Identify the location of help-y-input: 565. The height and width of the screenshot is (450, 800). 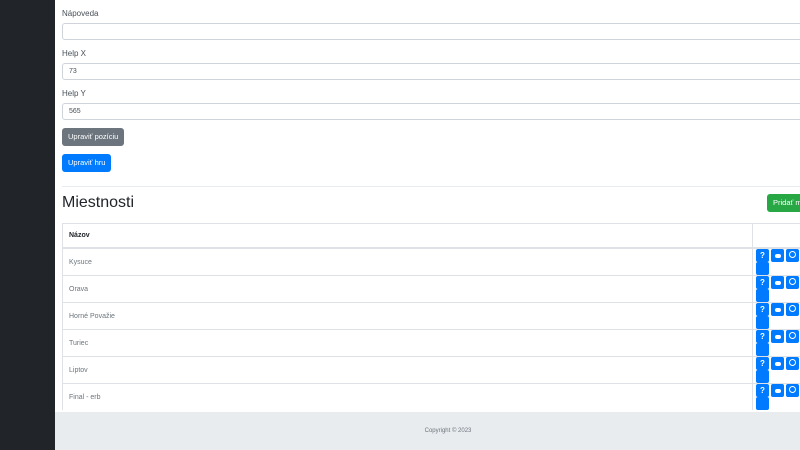
(431, 111).